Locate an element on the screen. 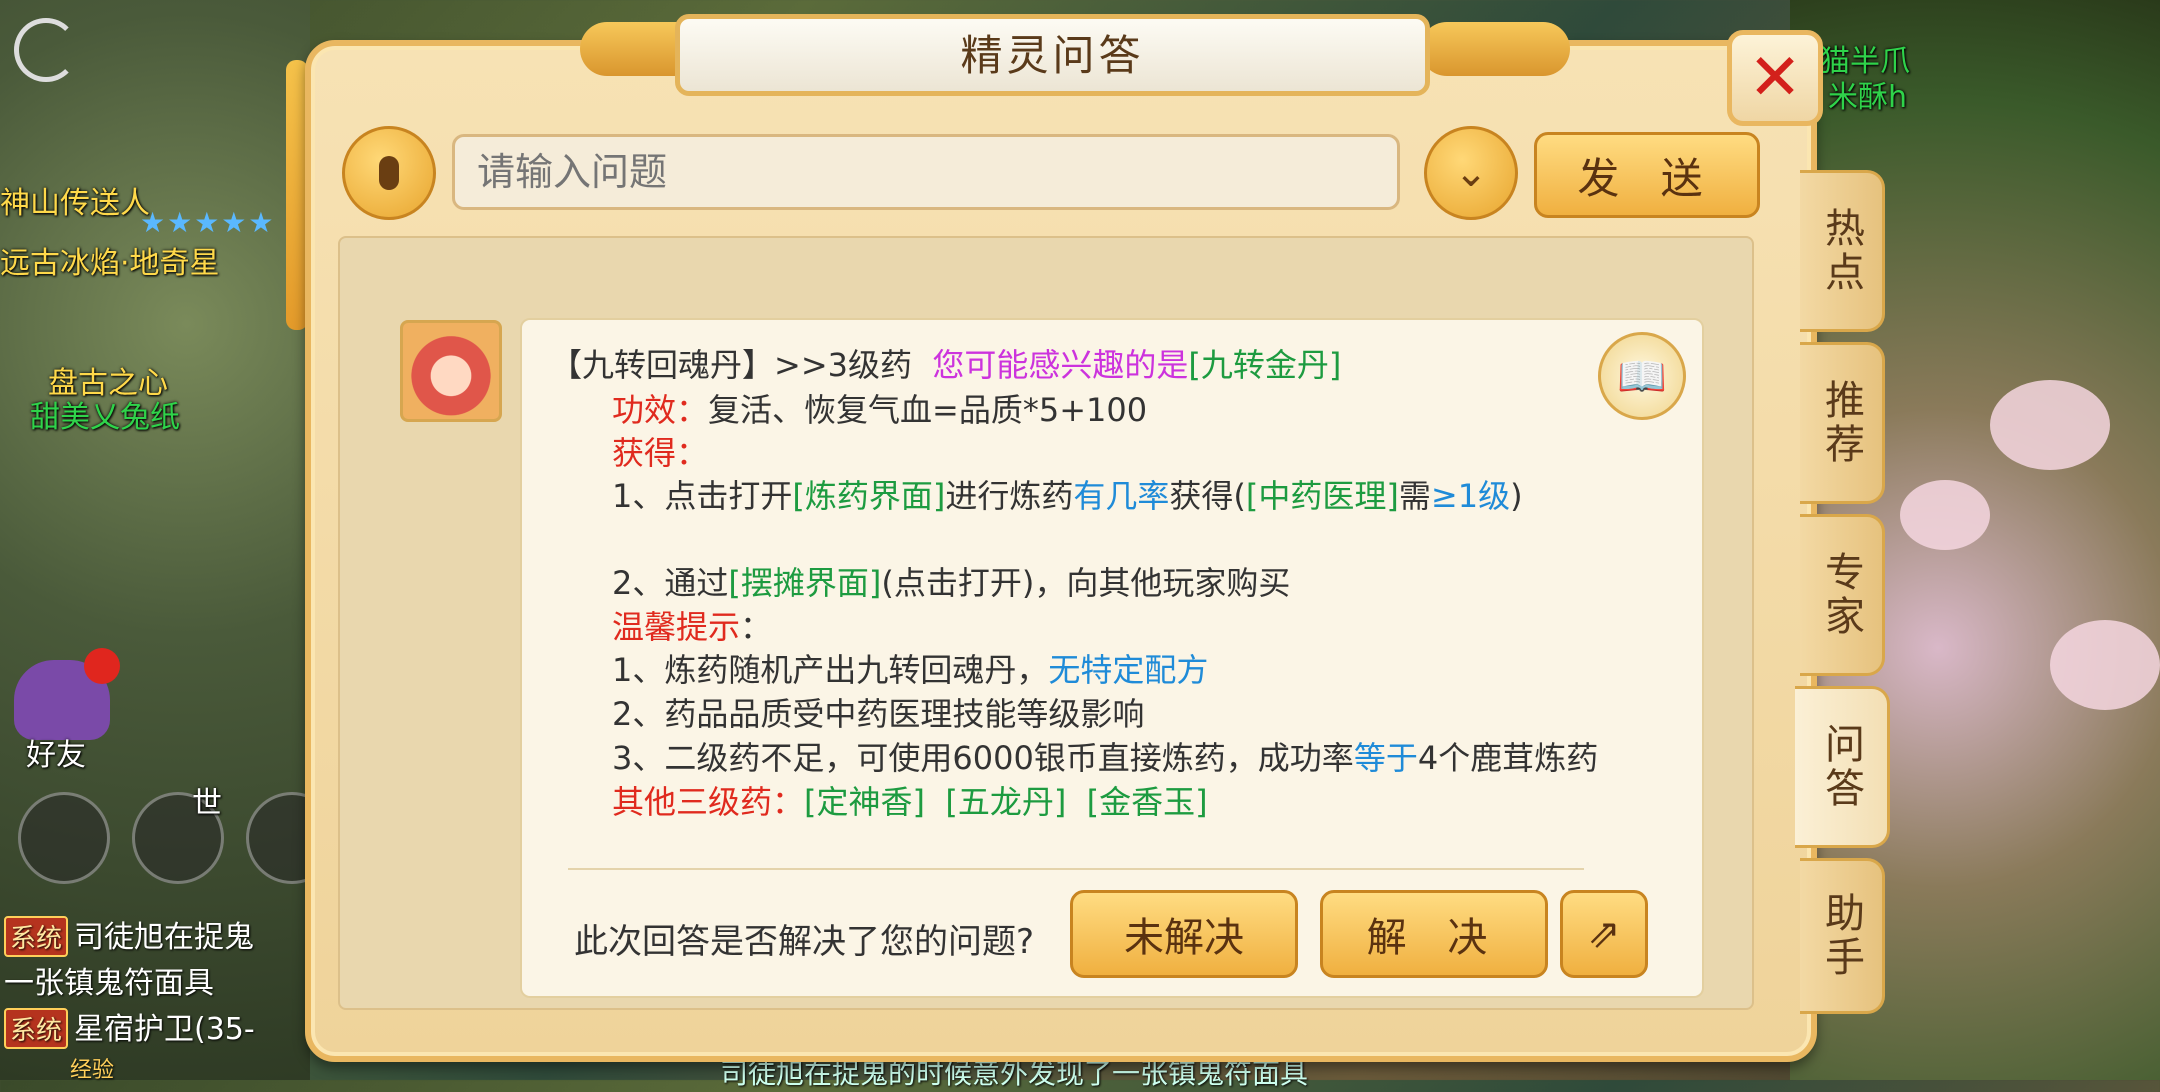  voice-input-button is located at coordinates (389, 173).